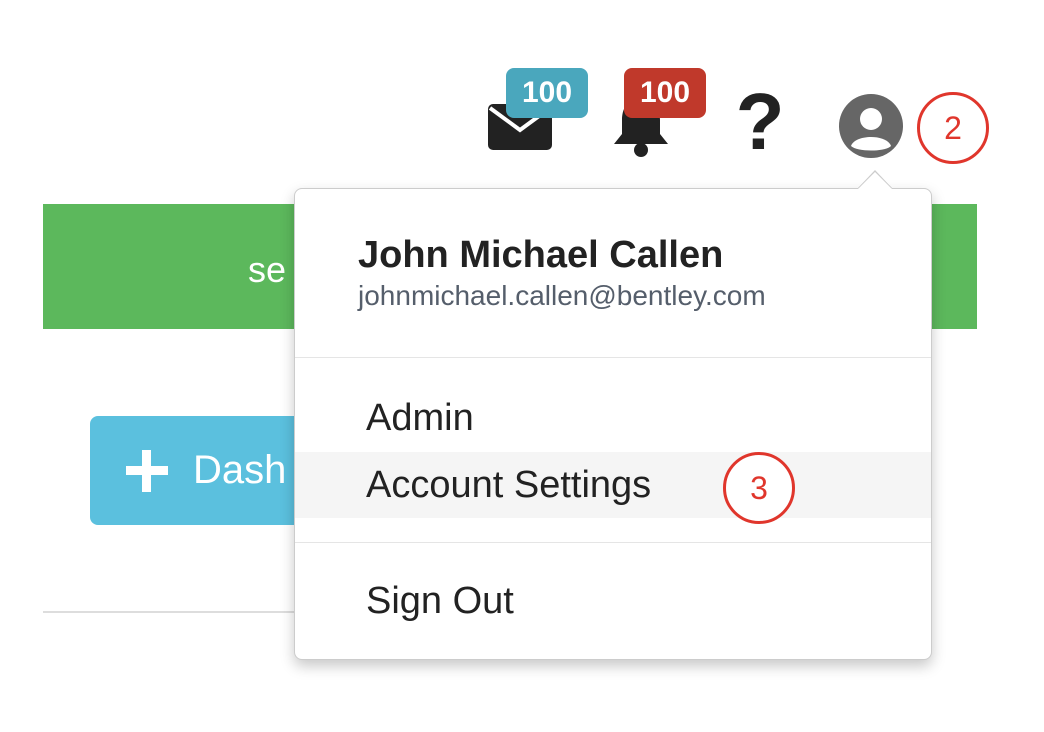 The image size is (1044, 732). I want to click on step-2-marker: 2, so click(953, 128).